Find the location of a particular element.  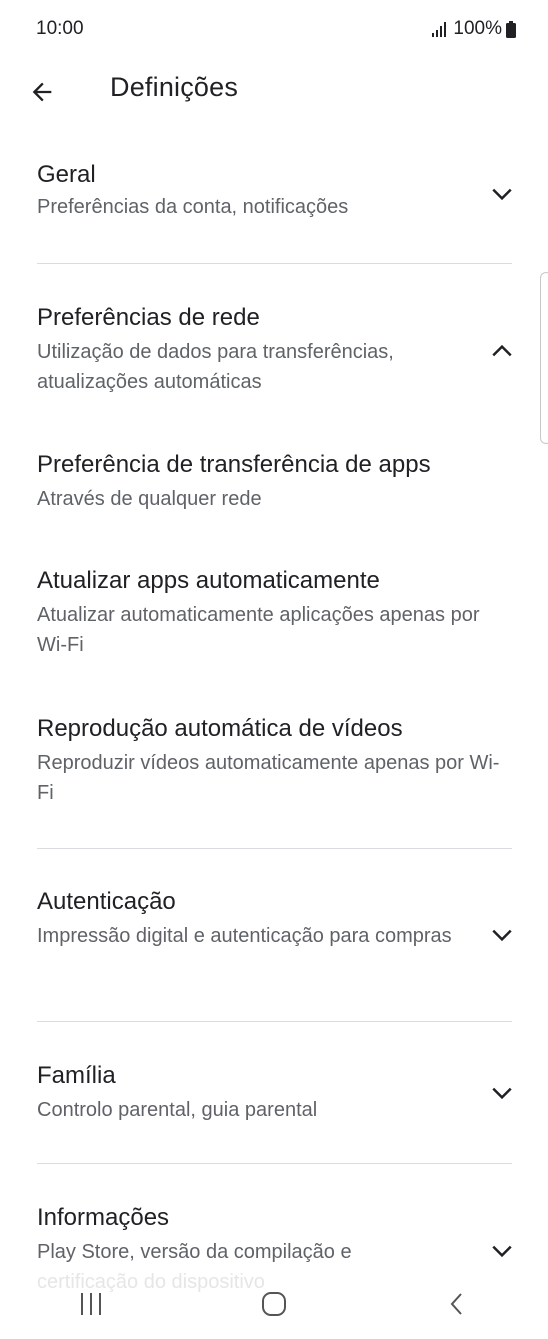

back-button is located at coordinates (42, 92).